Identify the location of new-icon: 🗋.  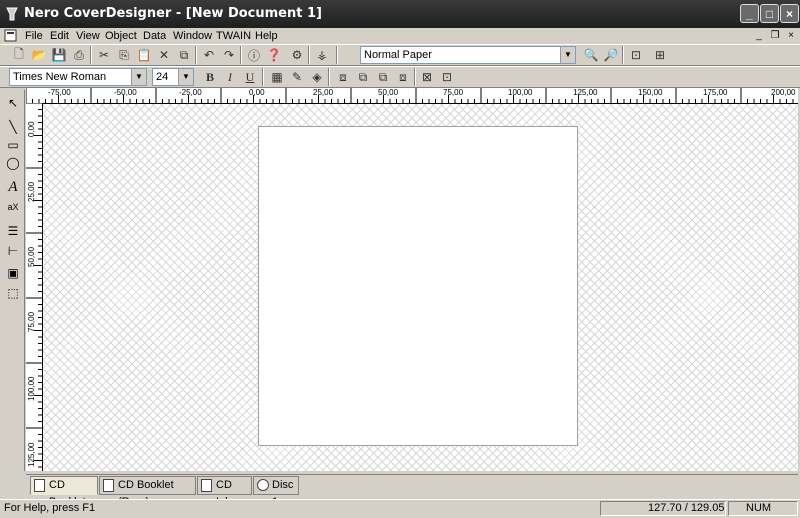
(19, 55).